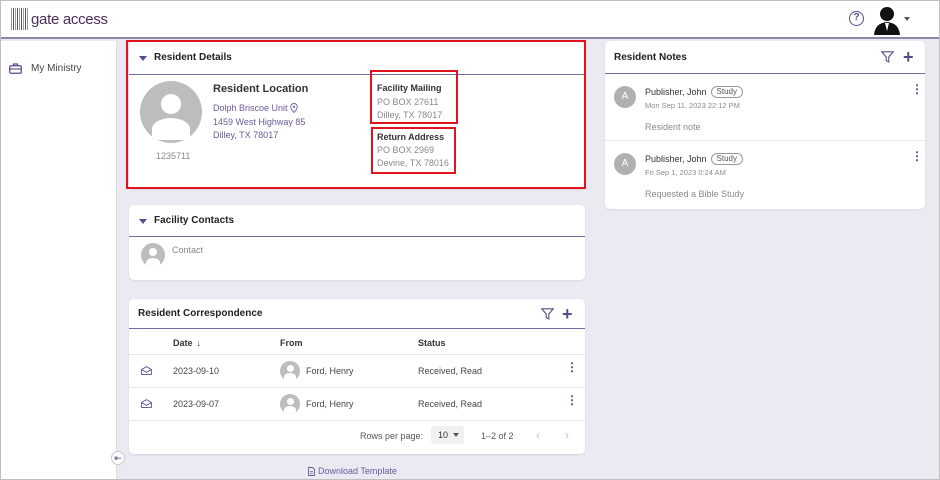  I want to click on note-date: Mon Sep 11, 2023 22:12 PM, so click(692, 105).